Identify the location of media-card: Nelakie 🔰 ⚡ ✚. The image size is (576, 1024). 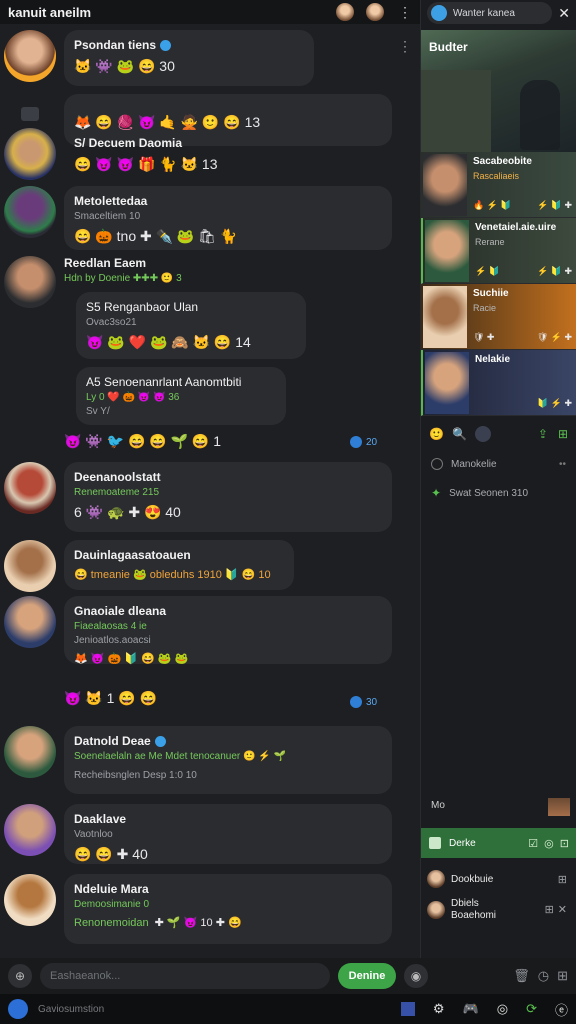
(498, 383).